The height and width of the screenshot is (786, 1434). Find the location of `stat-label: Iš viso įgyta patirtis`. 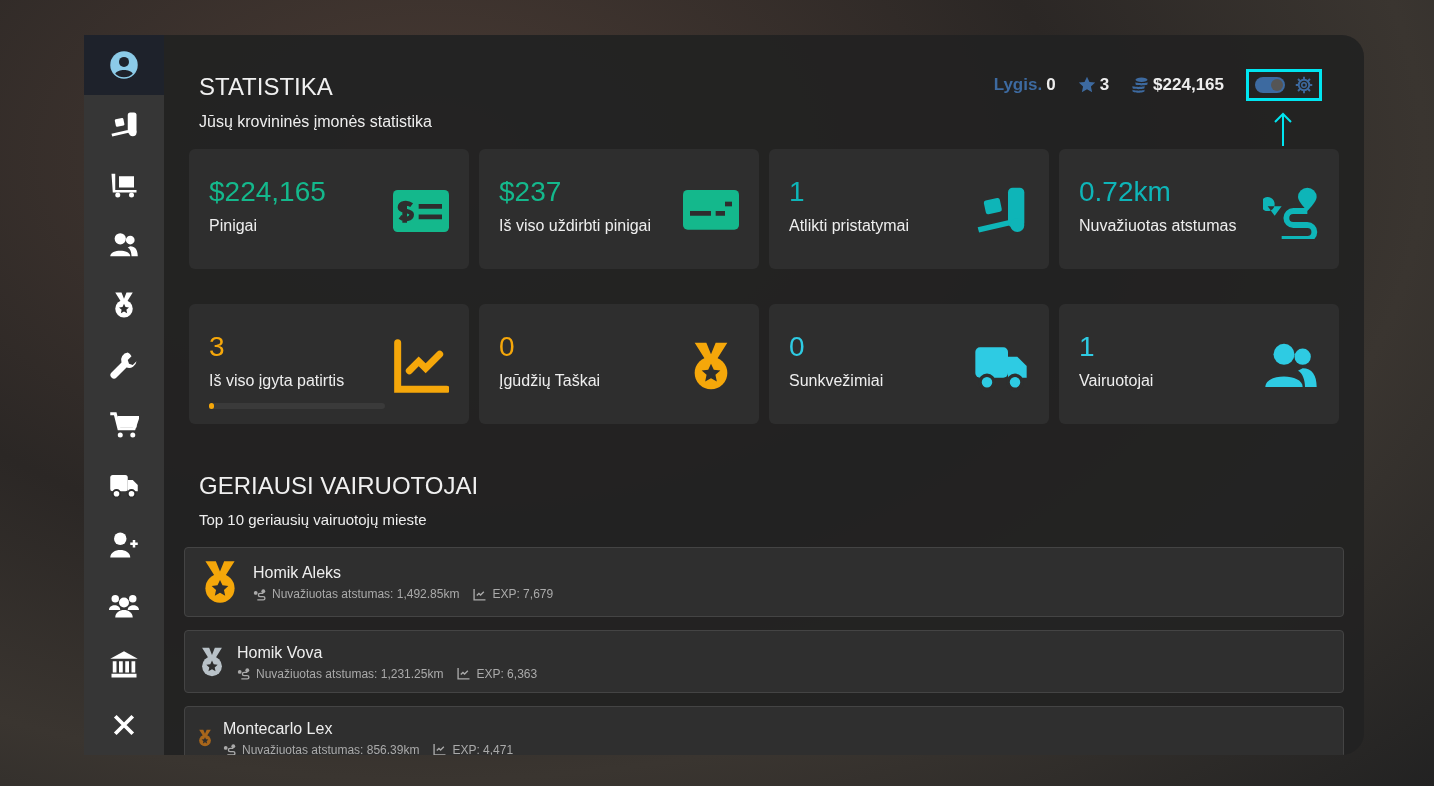

stat-label: Iš viso įgyta patirtis is located at coordinates (277, 381).